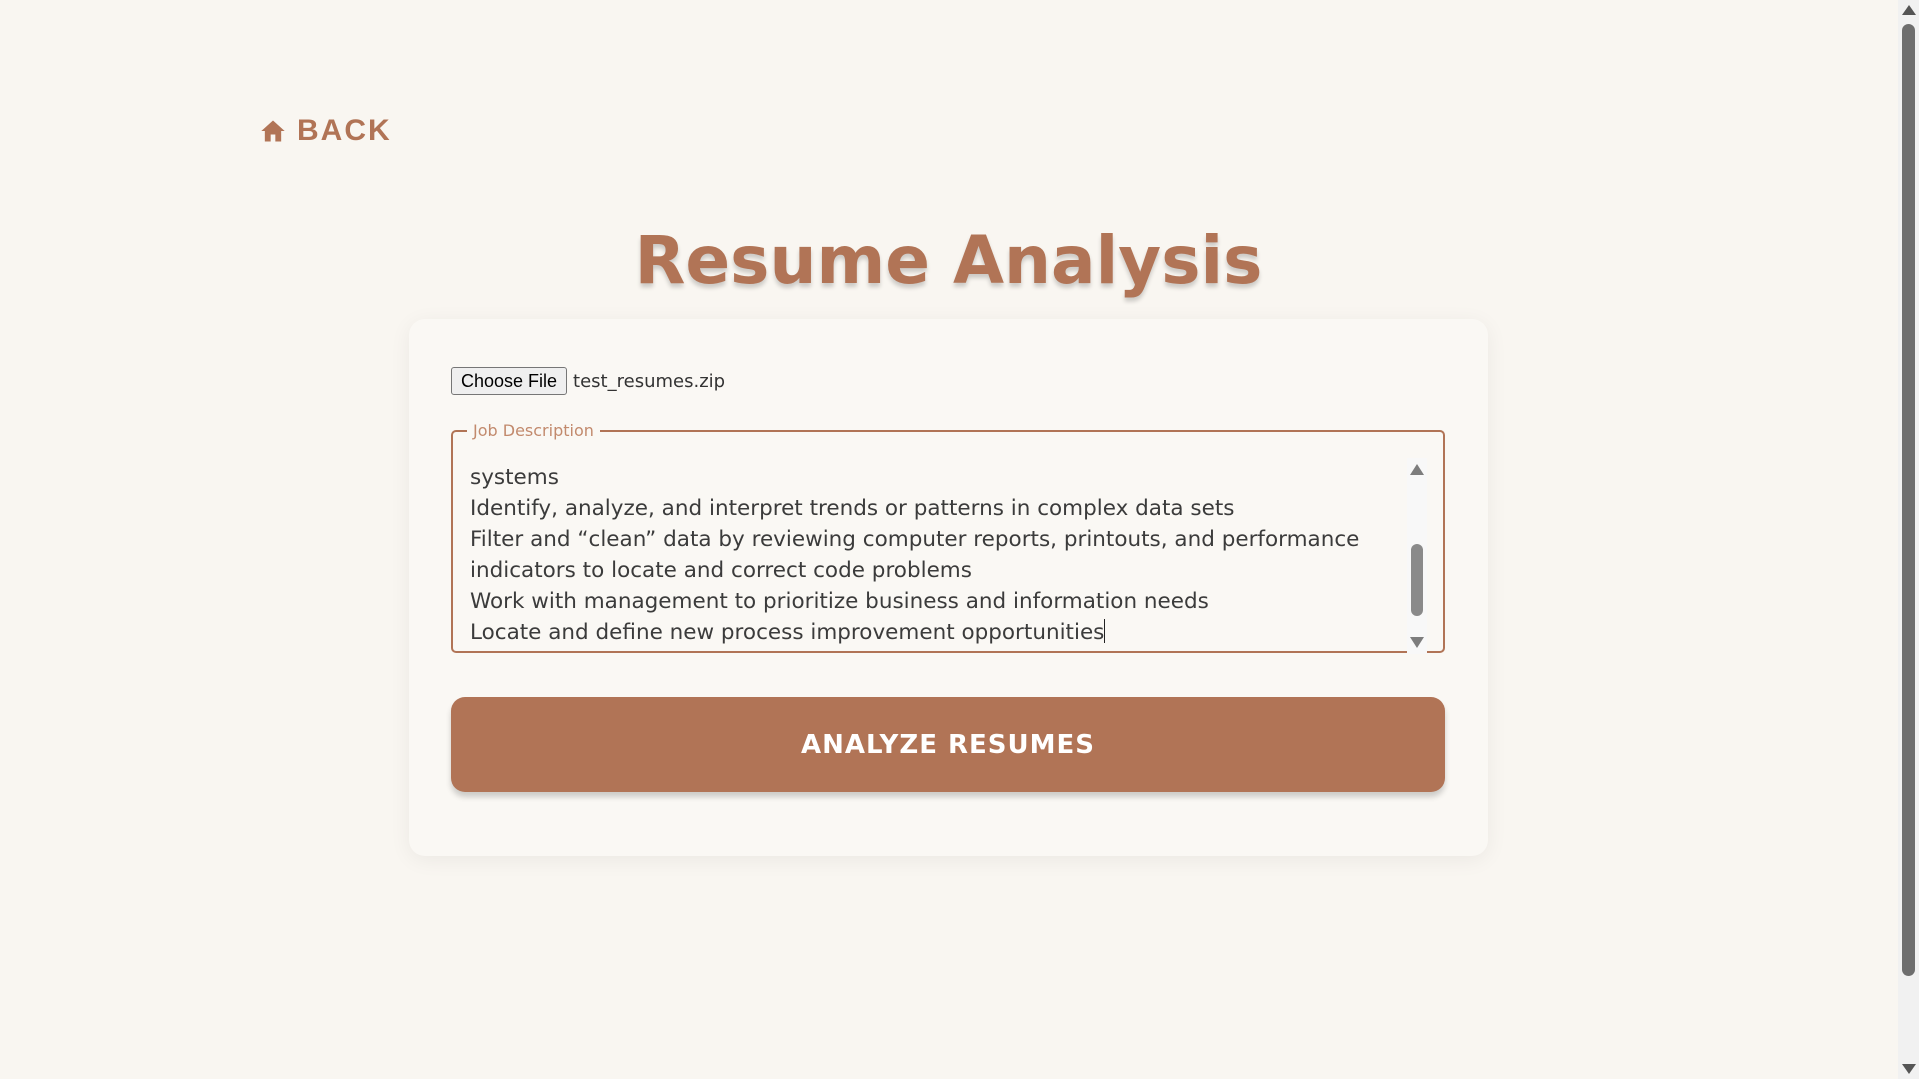 This screenshot has width=1919, height=1079. What do you see at coordinates (273, 131) in the screenshot?
I see `home-icon` at bounding box center [273, 131].